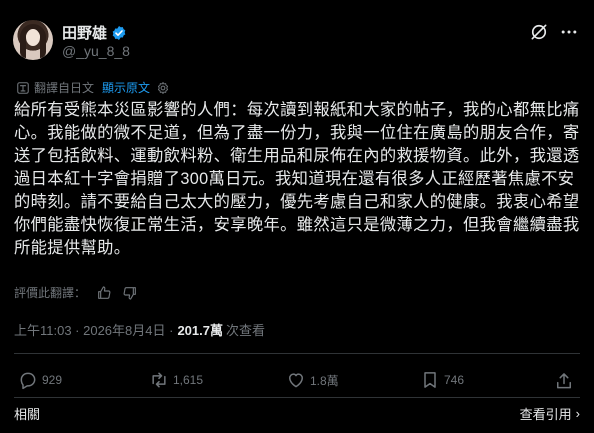  Describe the element at coordinates (96, 51) in the screenshot. I see `author-handle: @_yu_8_8` at that location.